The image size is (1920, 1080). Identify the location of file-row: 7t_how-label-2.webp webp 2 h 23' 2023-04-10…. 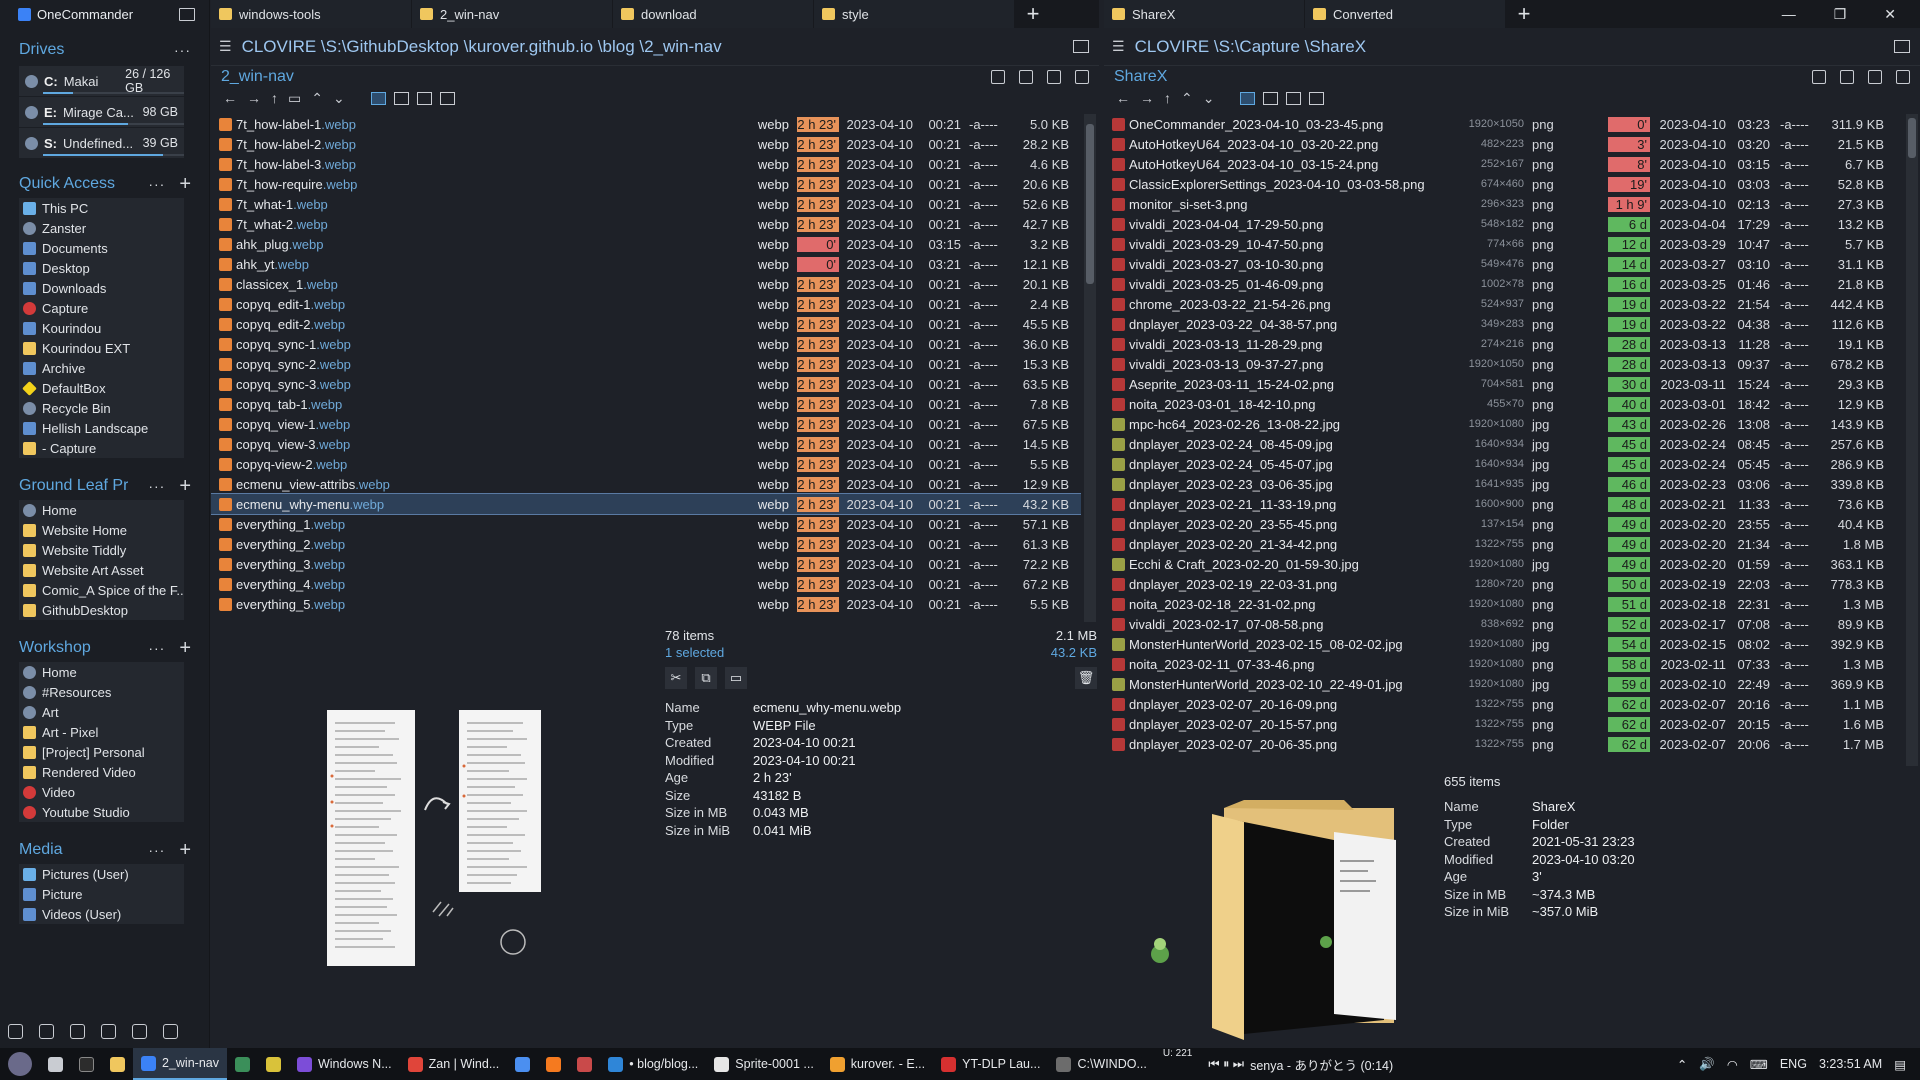
(646, 144).